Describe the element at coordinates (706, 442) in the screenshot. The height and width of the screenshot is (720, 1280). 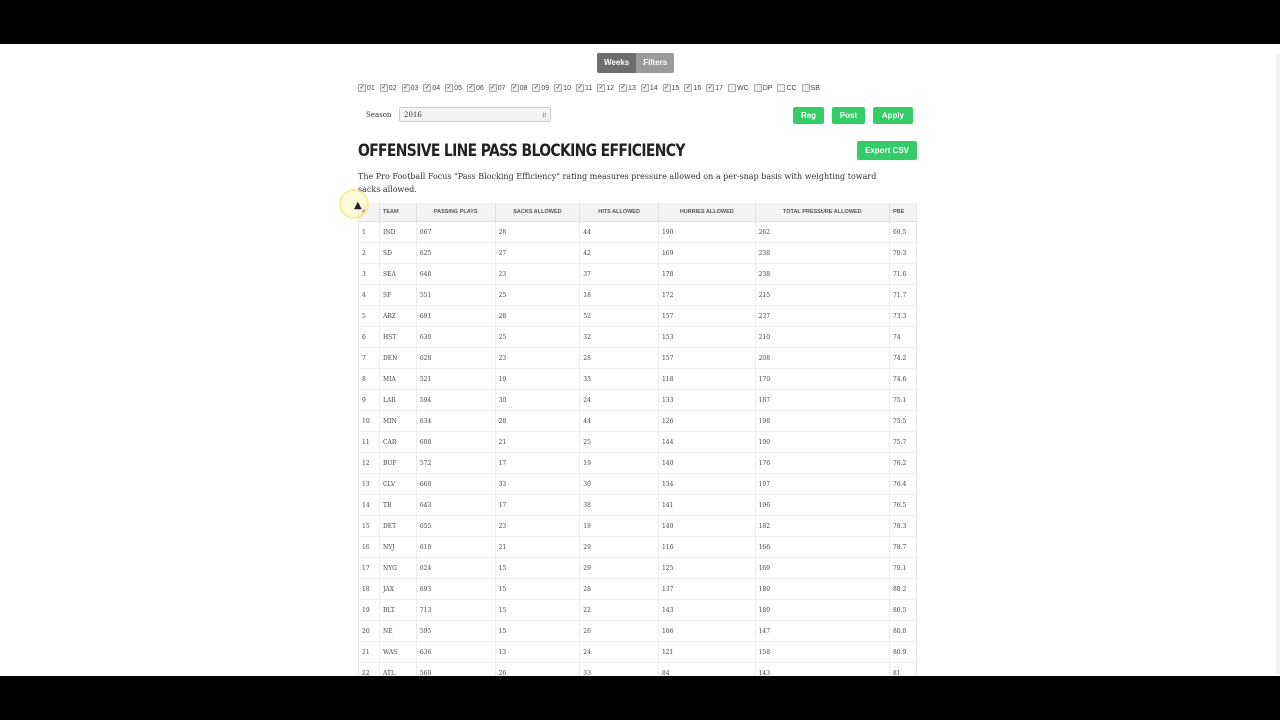
I see `table-cell: 144` at that location.